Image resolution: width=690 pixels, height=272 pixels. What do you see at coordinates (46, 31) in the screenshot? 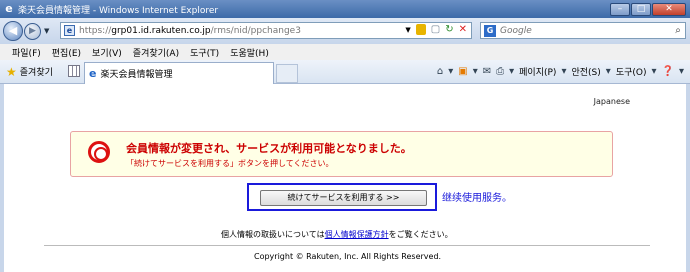
I see `history-dropdown-icon: ▼` at bounding box center [46, 31].